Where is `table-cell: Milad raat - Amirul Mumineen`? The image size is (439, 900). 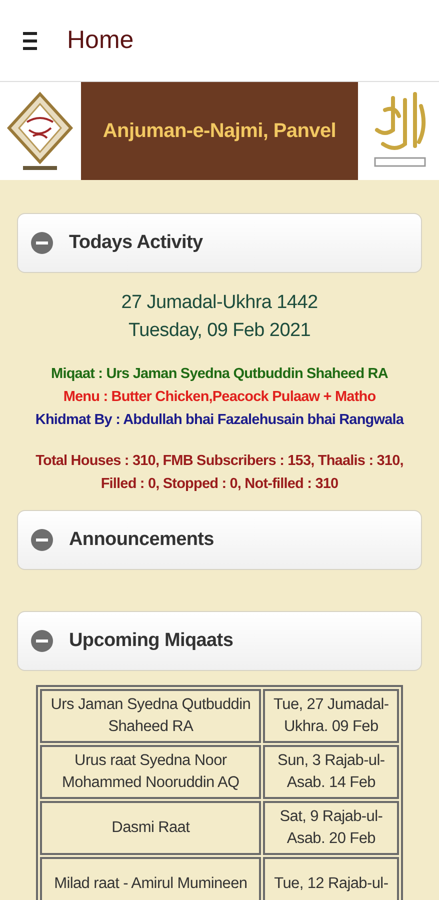 table-cell: Milad raat - Amirul Mumineen is located at coordinates (151, 878).